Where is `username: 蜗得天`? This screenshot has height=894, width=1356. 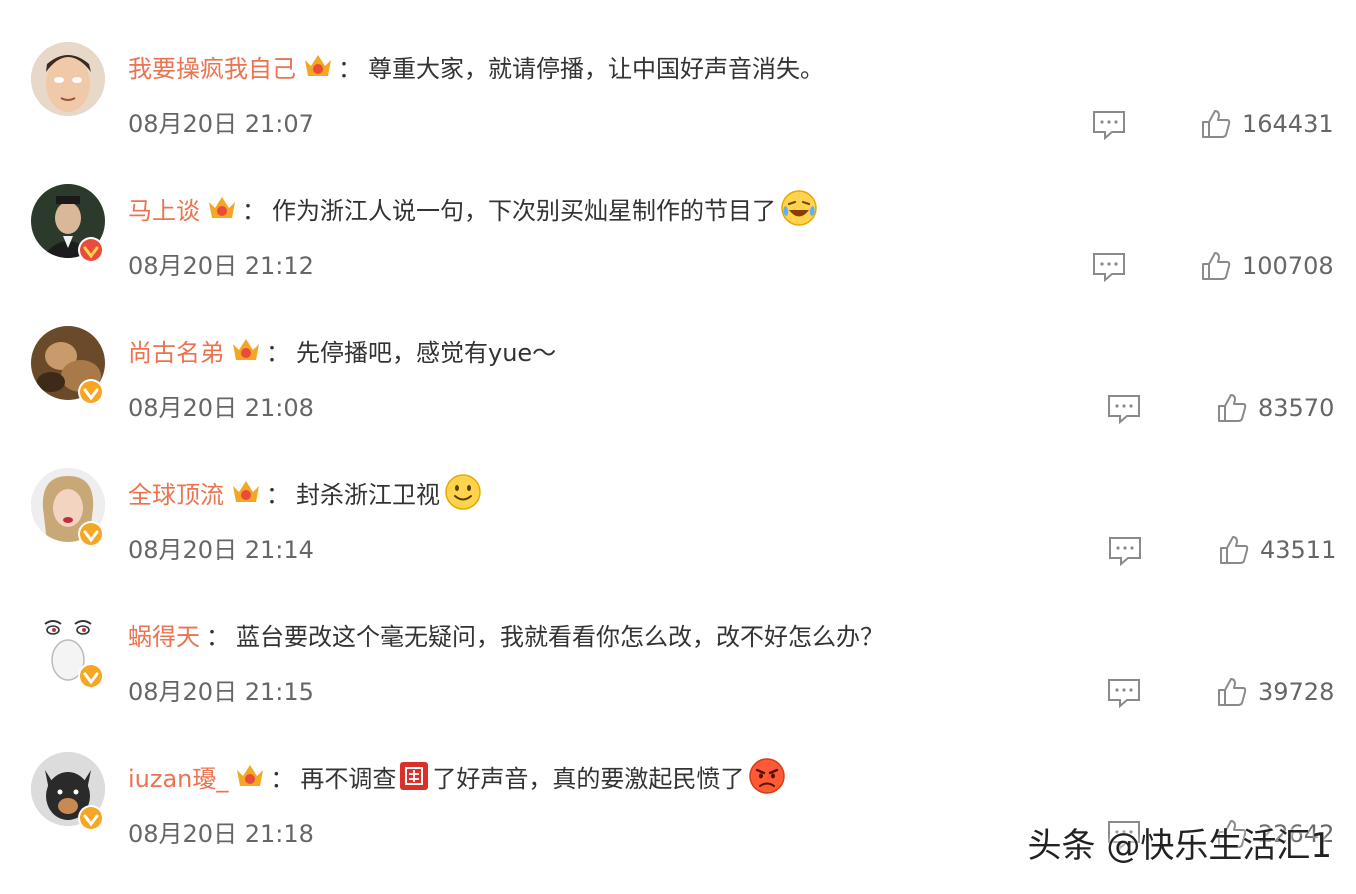
username: 蜗得天 is located at coordinates (164, 634).